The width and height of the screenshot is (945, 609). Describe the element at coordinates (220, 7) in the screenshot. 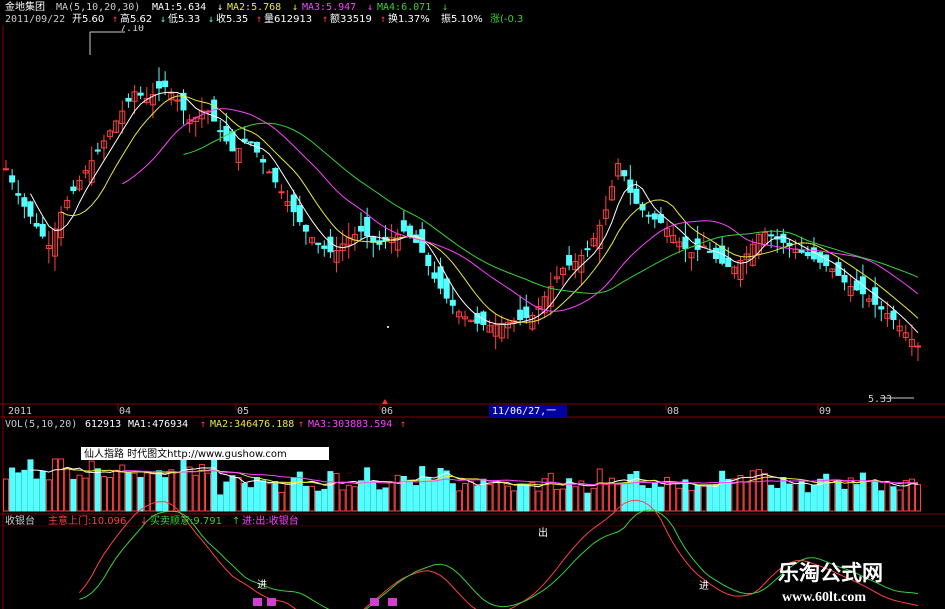

I see `ma1-arrow: ↓` at that location.